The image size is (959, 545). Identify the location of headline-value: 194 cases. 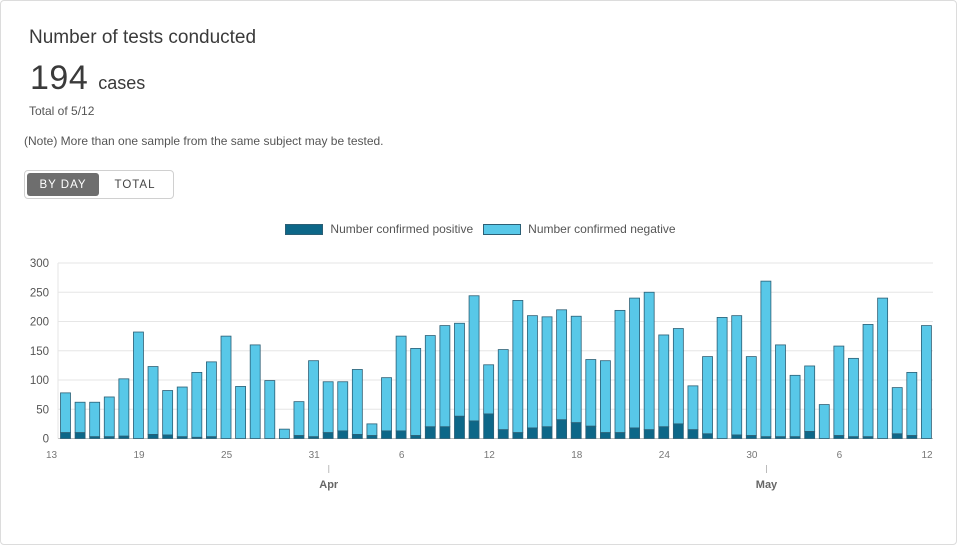
(87, 78).